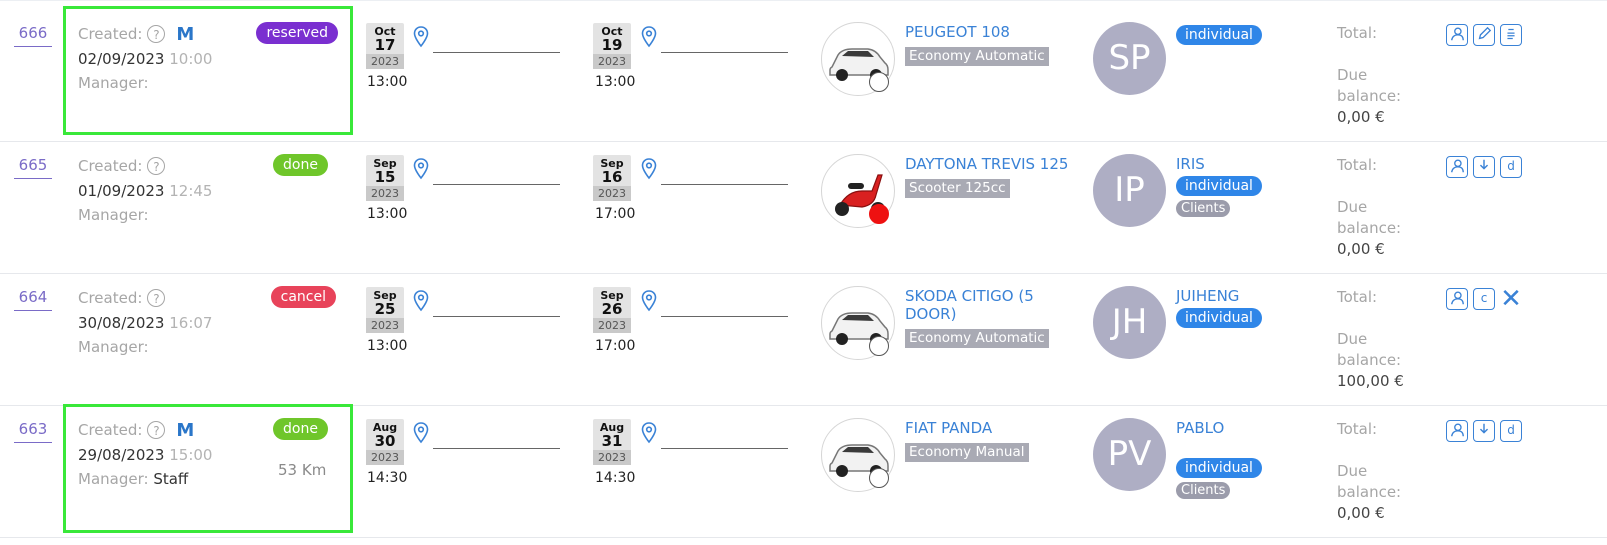 This screenshot has height=545, width=1607. What do you see at coordinates (387, 478) in the screenshot?
I see `pickup-time: 14:30` at bounding box center [387, 478].